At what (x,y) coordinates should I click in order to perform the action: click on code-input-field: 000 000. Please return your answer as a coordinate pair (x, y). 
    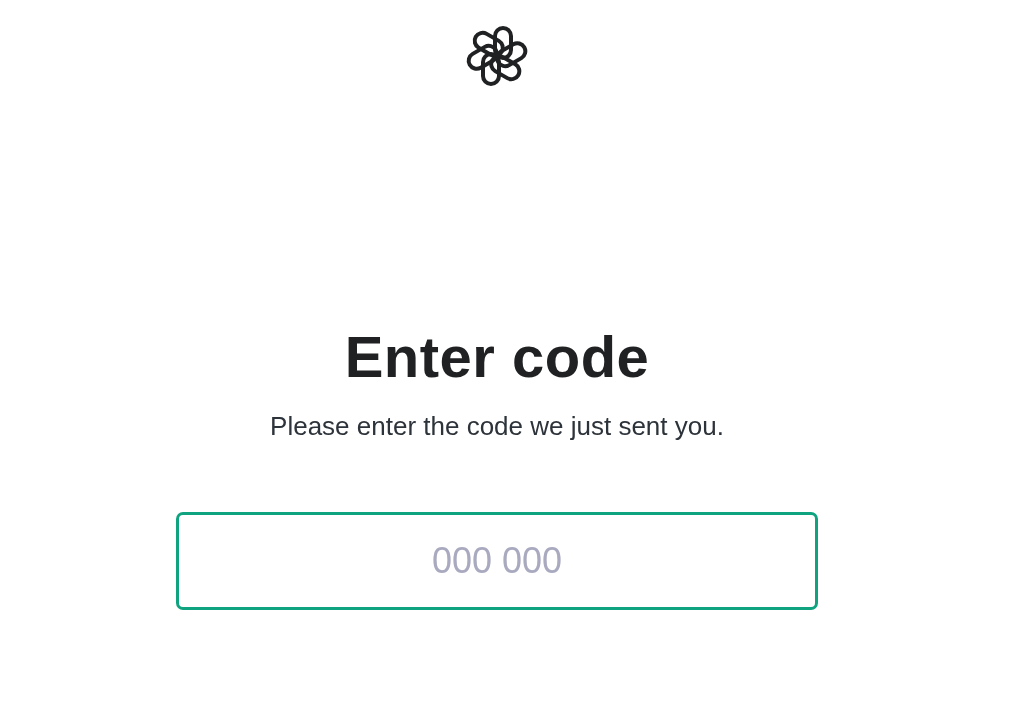
    Looking at the image, I should click on (497, 561).